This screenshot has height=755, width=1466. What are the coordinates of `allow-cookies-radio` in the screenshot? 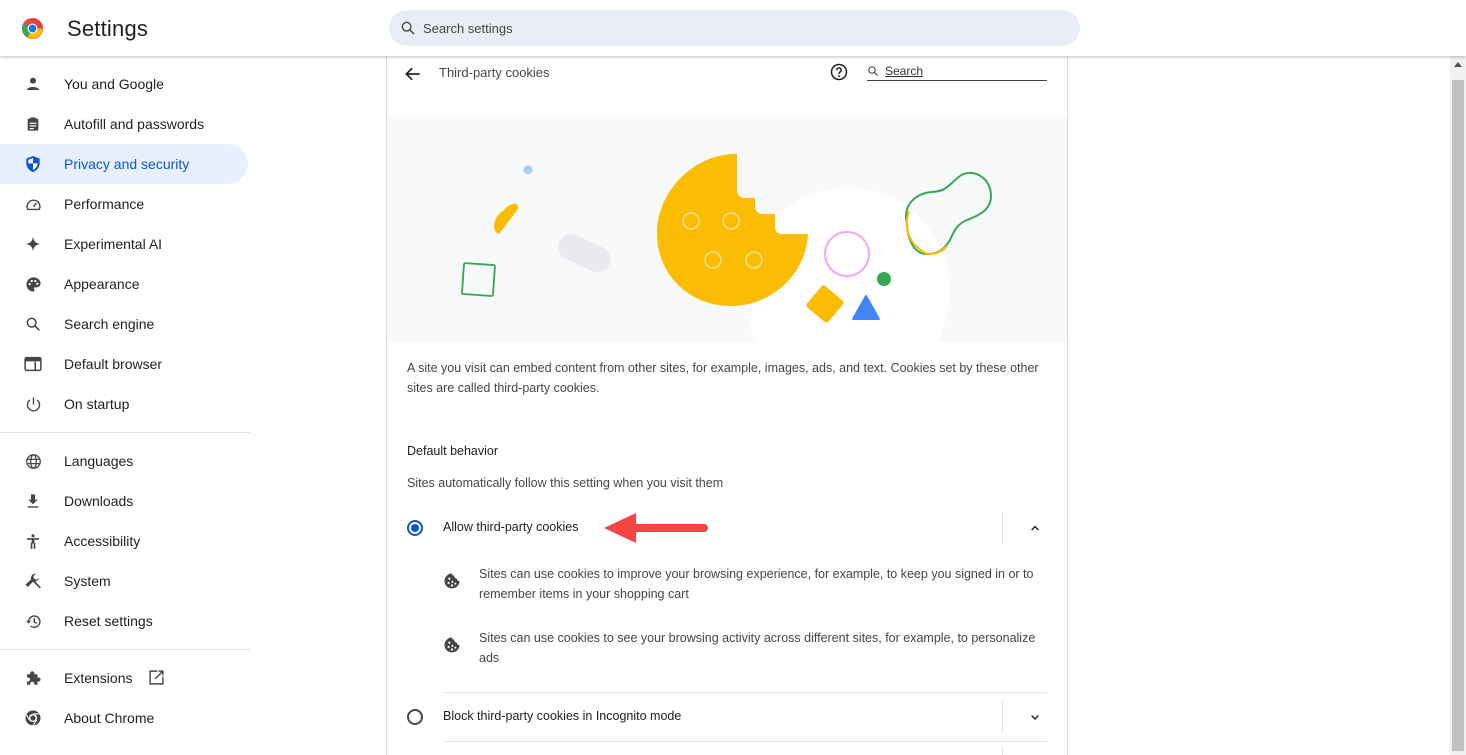 It's located at (415, 528).